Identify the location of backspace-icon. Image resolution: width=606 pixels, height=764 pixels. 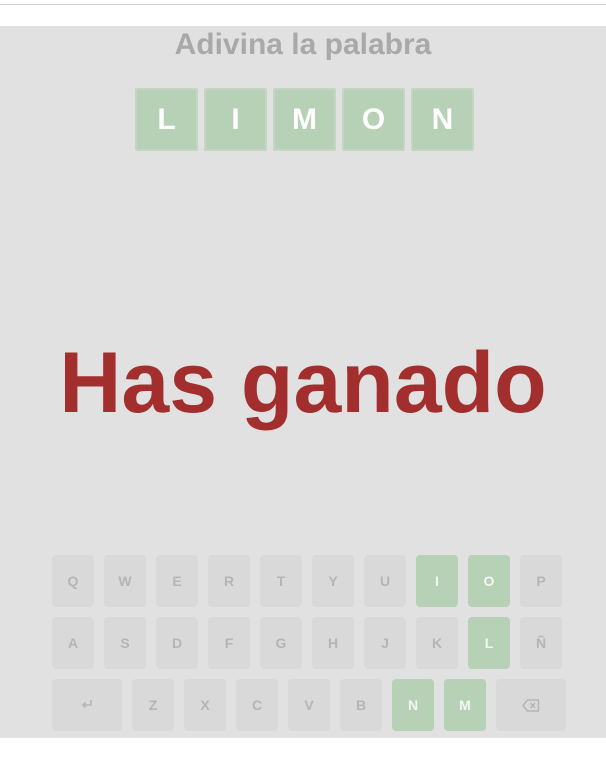
(531, 705).